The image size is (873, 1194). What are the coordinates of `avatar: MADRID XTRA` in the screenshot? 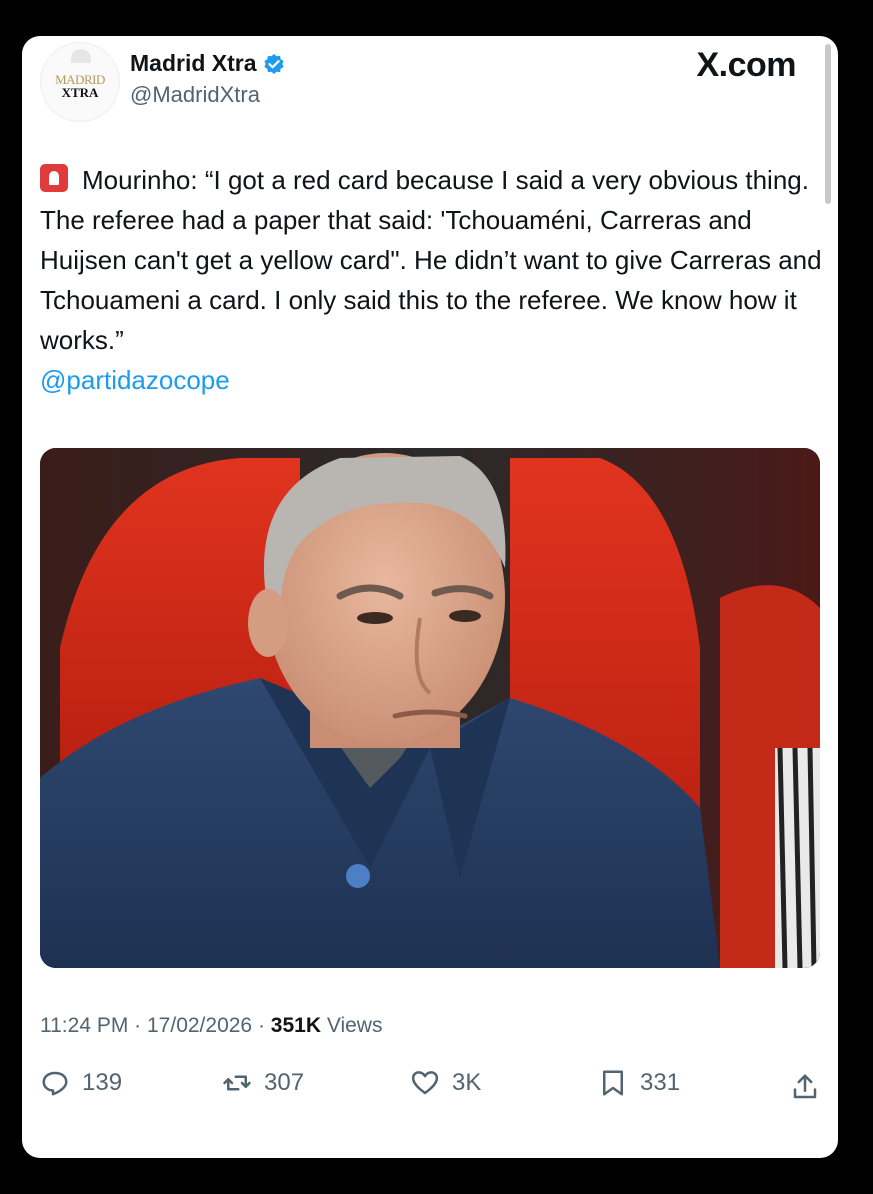 It's located at (80, 82).